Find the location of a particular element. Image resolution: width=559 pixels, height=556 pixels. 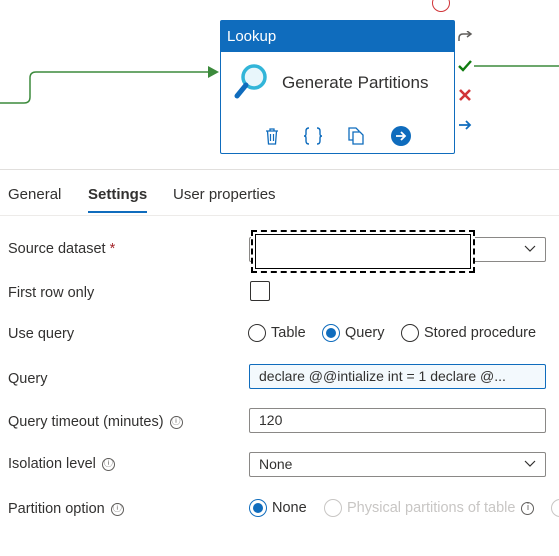

completion-icon is located at coordinates (465, 125).